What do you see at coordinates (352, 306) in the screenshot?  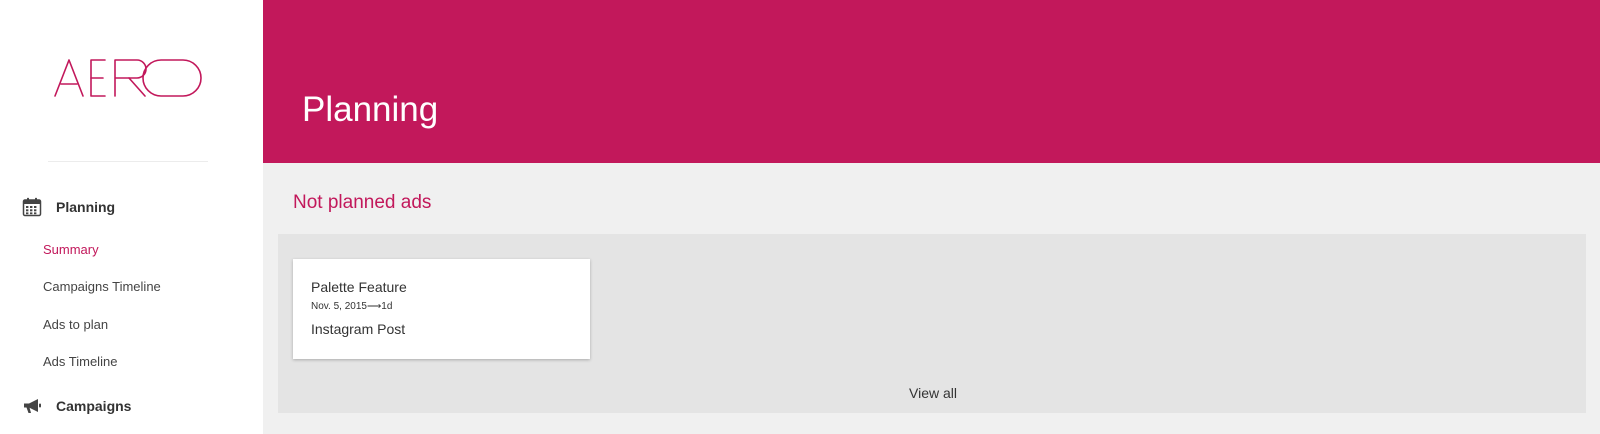 I see `ad-card-meta: Nov. 5, 2015⟶1d` at bounding box center [352, 306].